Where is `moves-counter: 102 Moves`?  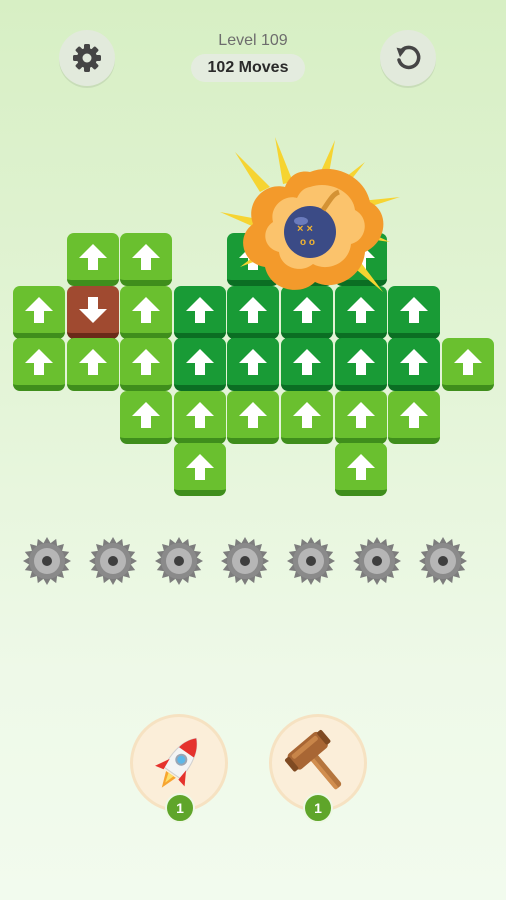 moves-counter: 102 Moves is located at coordinates (248, 68).